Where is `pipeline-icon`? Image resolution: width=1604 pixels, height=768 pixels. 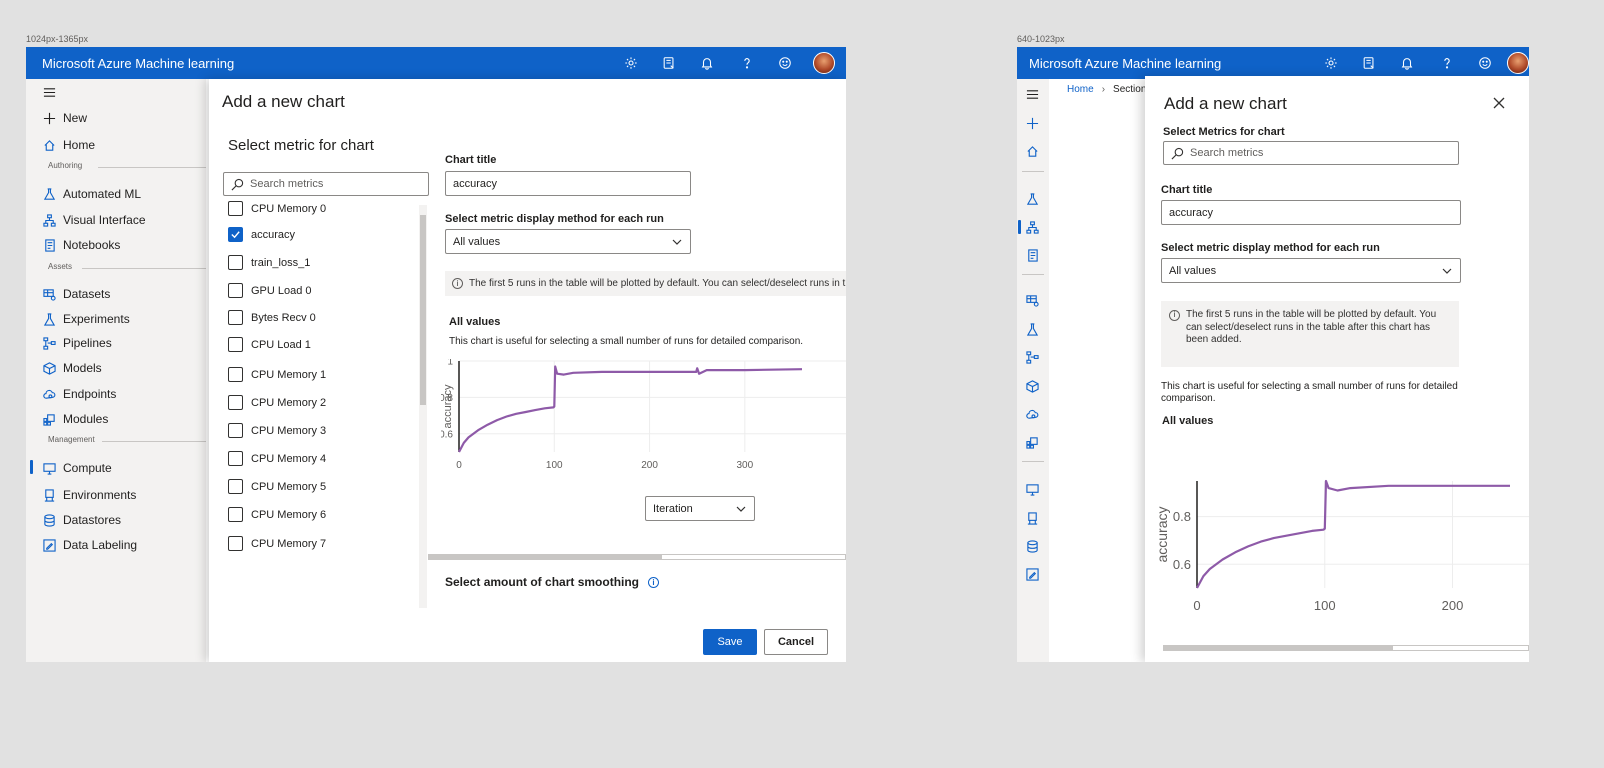
pipeline-icon is located at coordinates (1032, 357).